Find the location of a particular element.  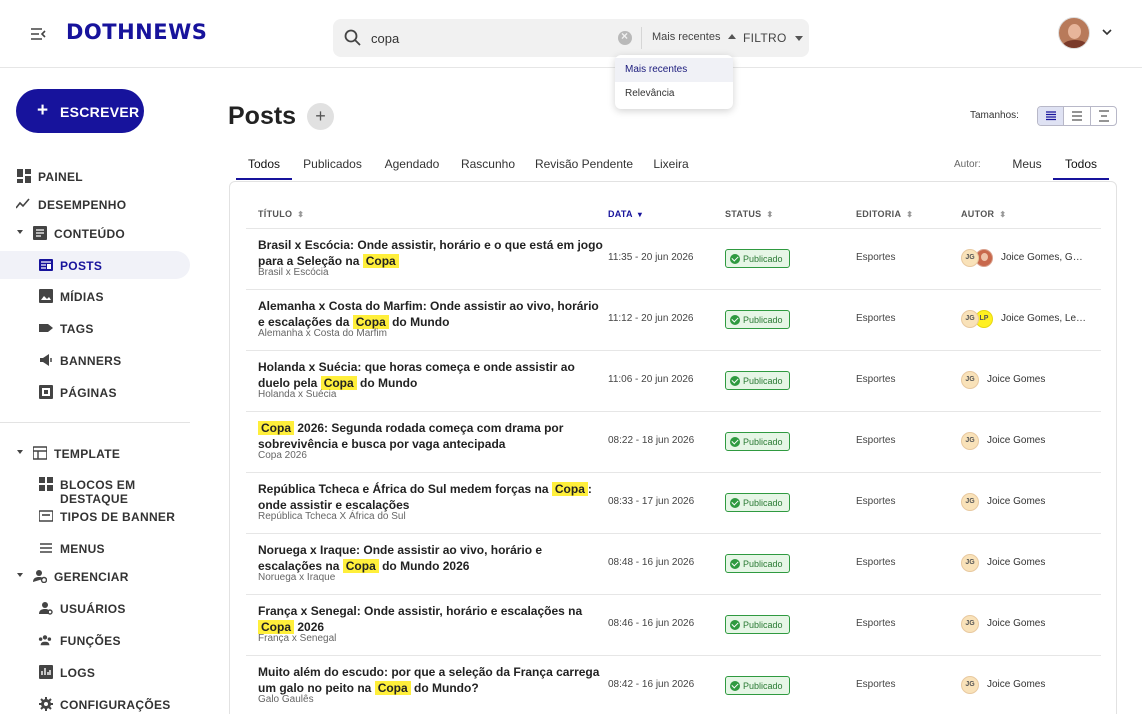

pages-icon is located at coordinates (46, 392).